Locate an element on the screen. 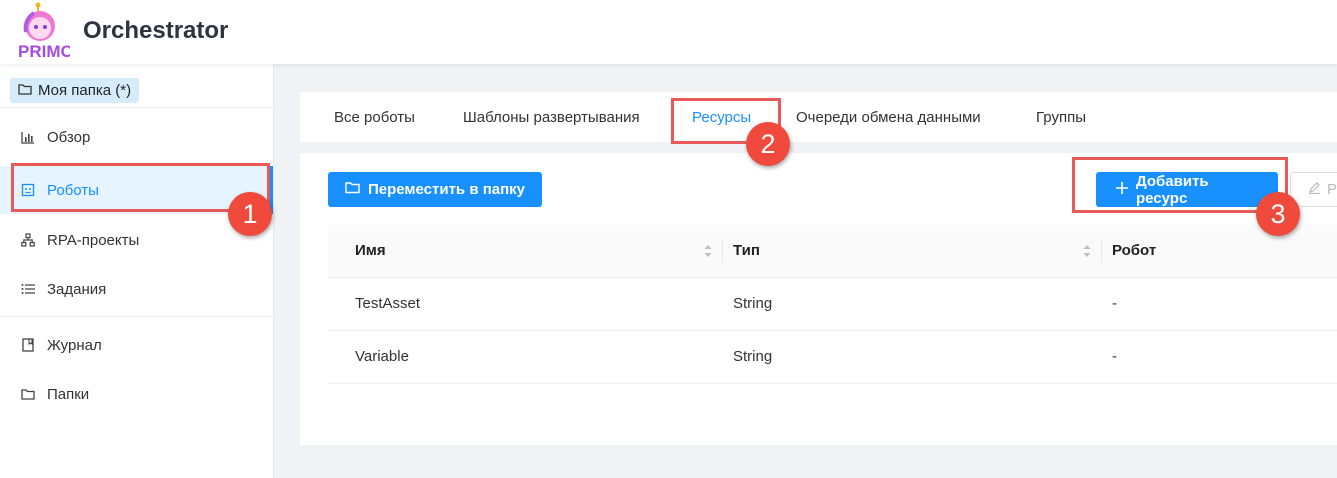  cell-name: TestAsset is located at coordinates (525, 304).